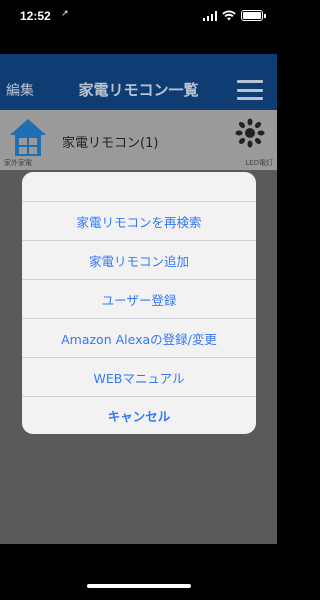 This screenshot has width=320, height=600. Describe the element at coordinates (250, 133) in the screenshot. I see `led-light-icon` at that location.